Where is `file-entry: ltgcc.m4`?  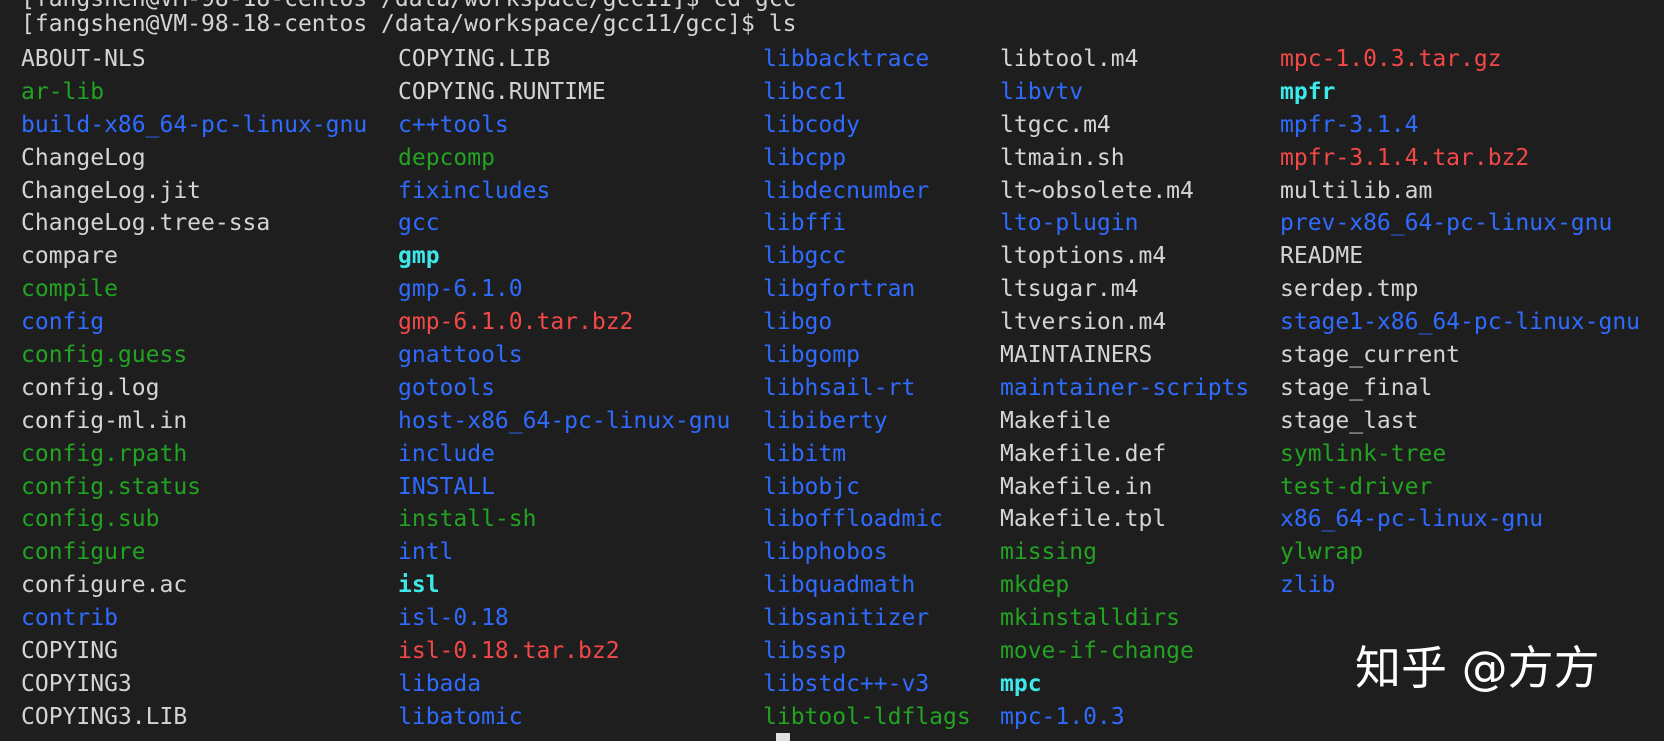 file-entry: ltgcc.m4 is located at coordinates (1055, 124).